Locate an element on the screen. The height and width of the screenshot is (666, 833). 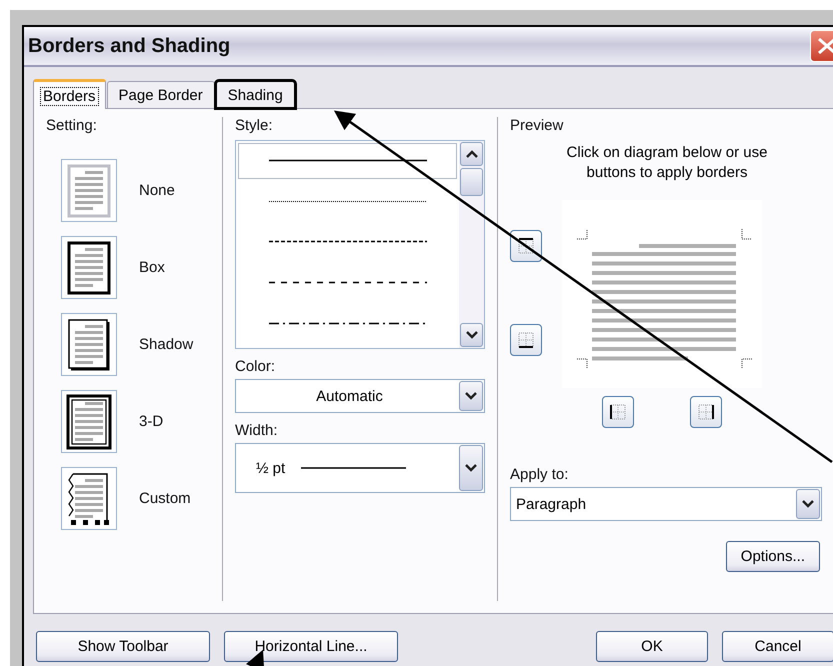
setting-label: Shadow is located at coordinates (166, 344).